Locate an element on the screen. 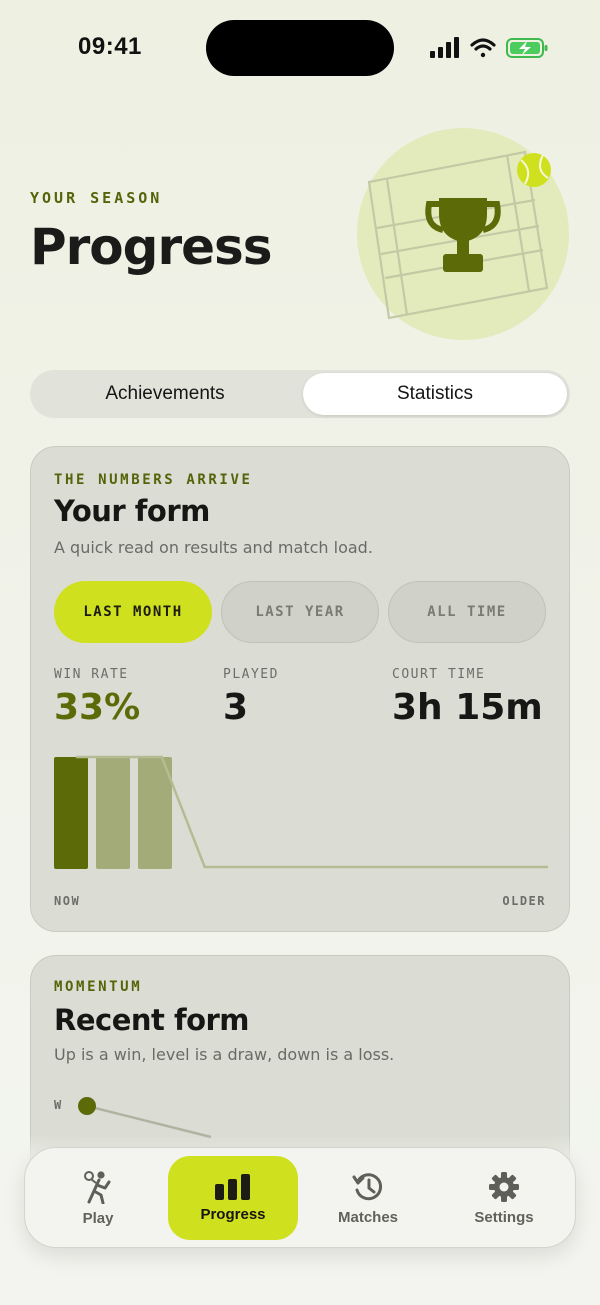 This screenshot has height=1305, width=600. momentum-point is located at coordinates (87, 1106).